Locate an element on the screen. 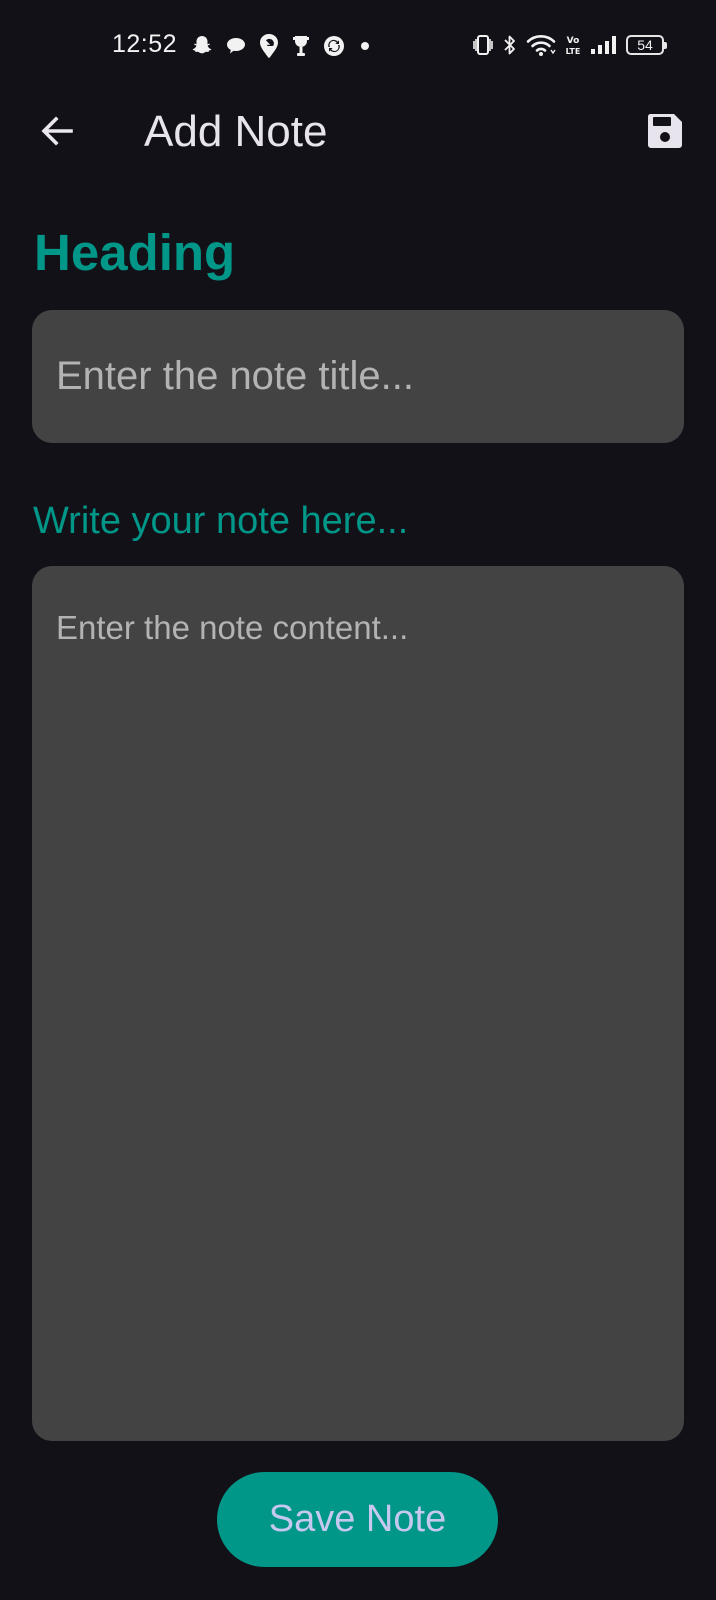 This screenshot has height=1600, width=716. wifi-icon is located at coordinates (541, 45).